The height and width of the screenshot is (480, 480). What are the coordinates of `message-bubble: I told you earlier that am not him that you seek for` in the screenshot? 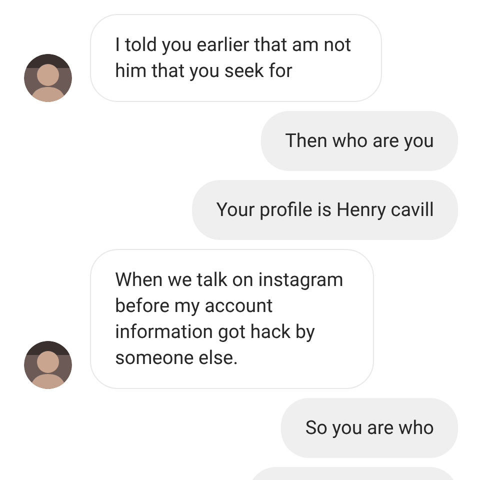 It's located at (236, 58).